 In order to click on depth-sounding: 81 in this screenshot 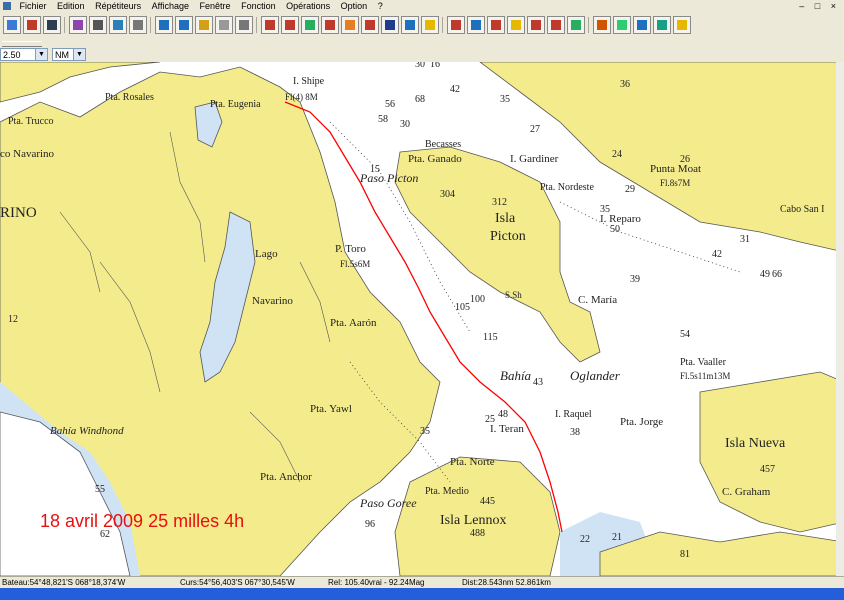, I will do `click(685, 554)`.